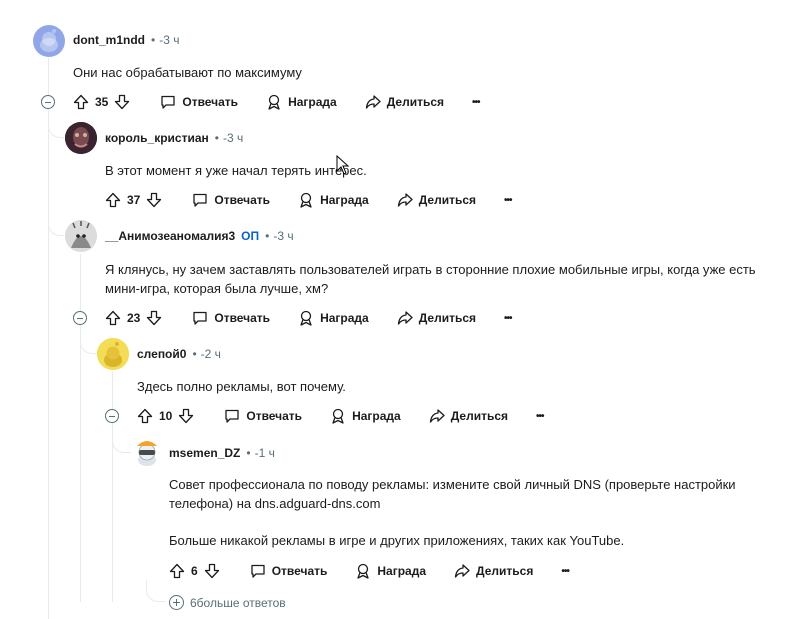 Image resolution: width=796 pixels, height=619 pixels. What do you see at coordinates (238, 602) in the screenshot?
I see `more-replies-label: 6больше ответов` at bounding box center [238, 602].